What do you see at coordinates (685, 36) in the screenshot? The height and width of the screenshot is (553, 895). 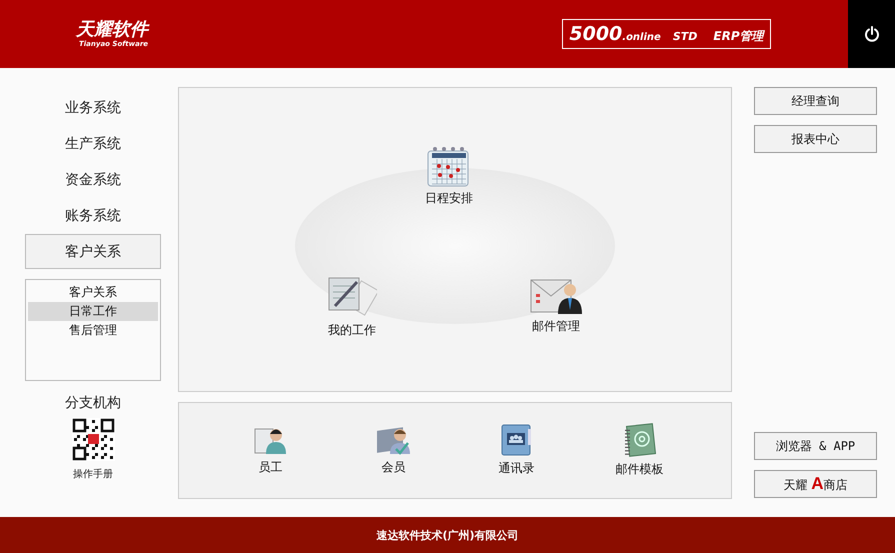 I see `tier-label: STD` at bounding box center [685, 36].